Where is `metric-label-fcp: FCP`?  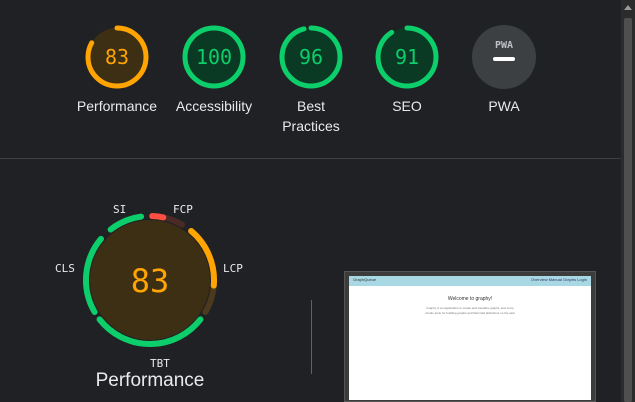
metric-label-fcp: FCP is located at coordinates (183, 209).